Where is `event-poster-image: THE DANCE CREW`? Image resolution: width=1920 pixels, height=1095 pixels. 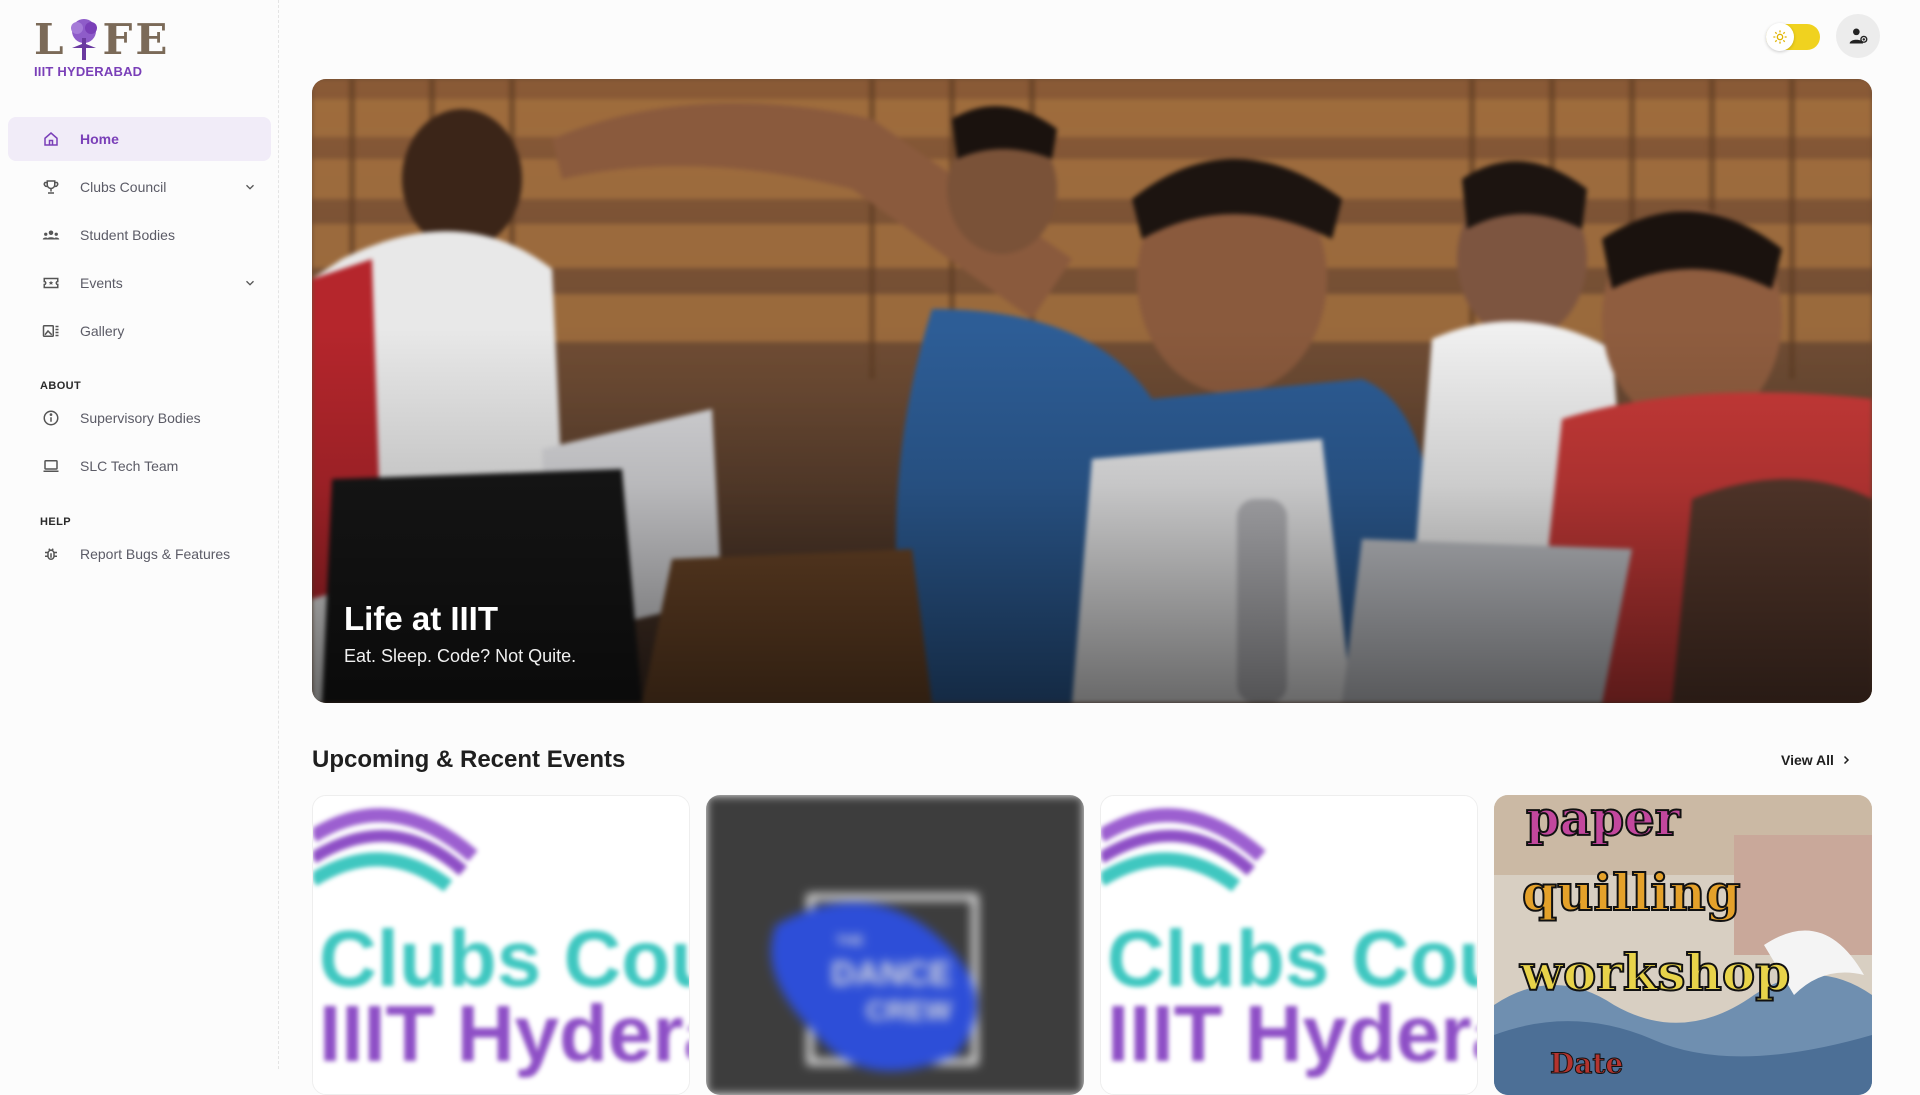 event-poster-image: THE DANCE CREW is located at coordinates (895, 945).